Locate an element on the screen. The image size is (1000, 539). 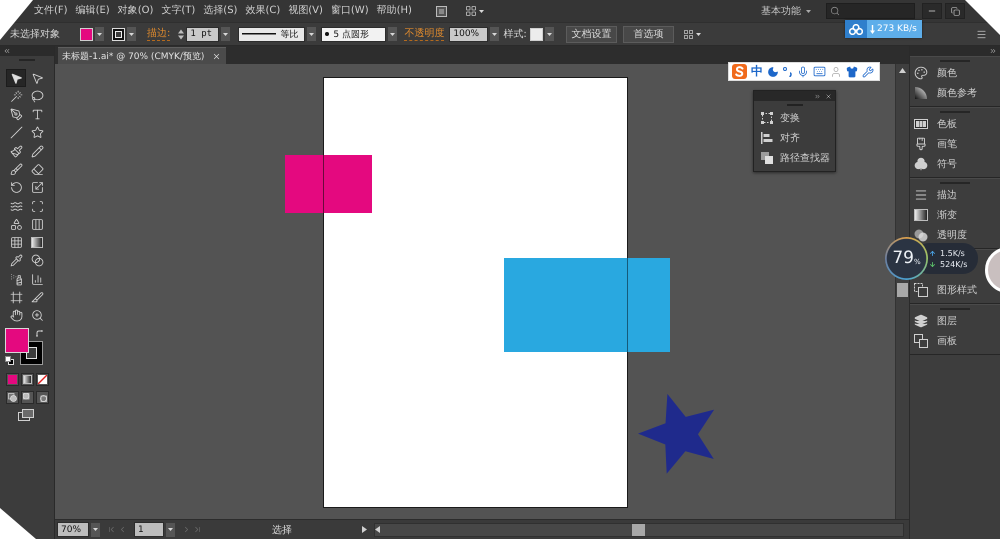
color-mode-button is located at coordinates (12, 379).